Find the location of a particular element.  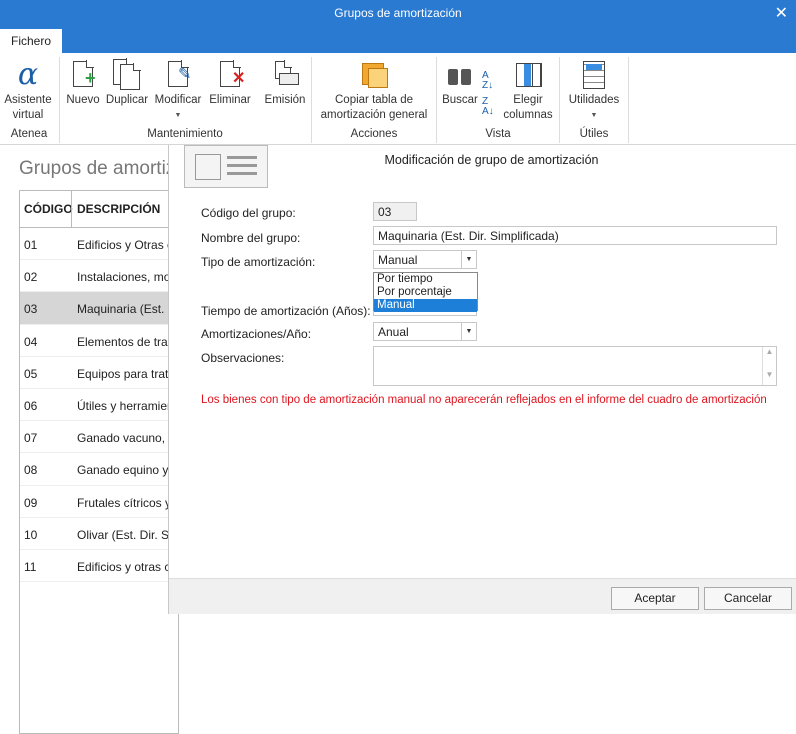

cell-codigo: 10 is located at coordinates (31, 534).